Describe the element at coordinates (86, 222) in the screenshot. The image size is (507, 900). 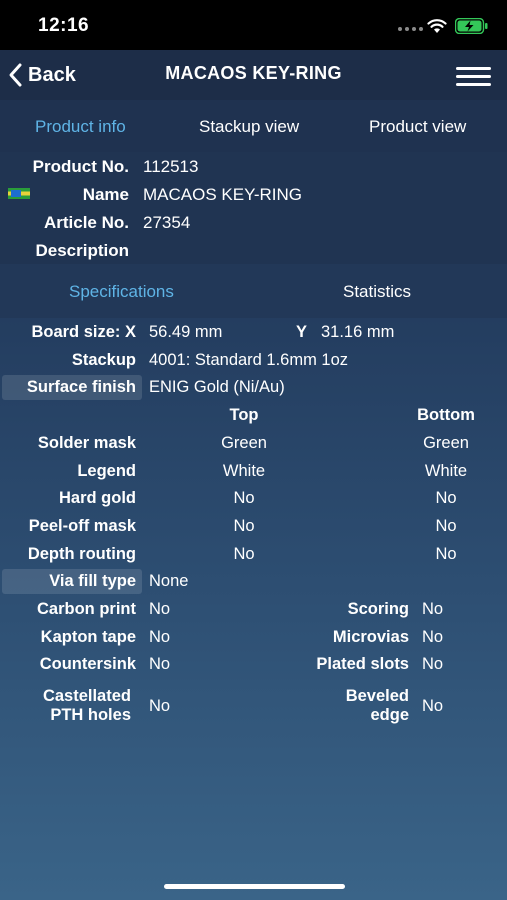
I see `article-no-label: Article No.` at that location.